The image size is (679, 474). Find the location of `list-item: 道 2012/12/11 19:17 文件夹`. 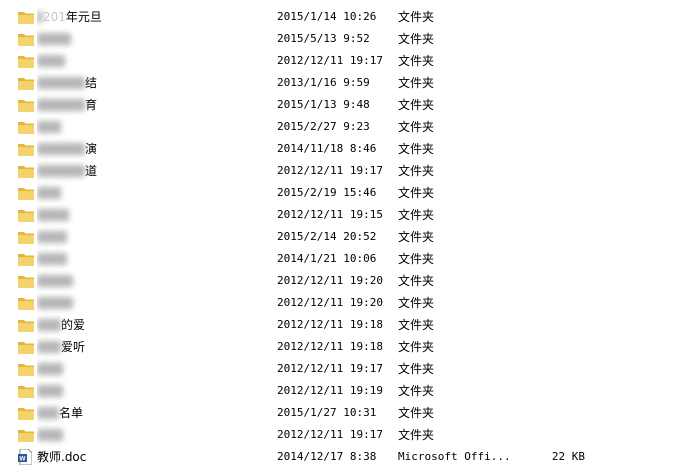

list-item: 道 2012/12/11 19:17 文件夹 is located at coordinates (339, 171).